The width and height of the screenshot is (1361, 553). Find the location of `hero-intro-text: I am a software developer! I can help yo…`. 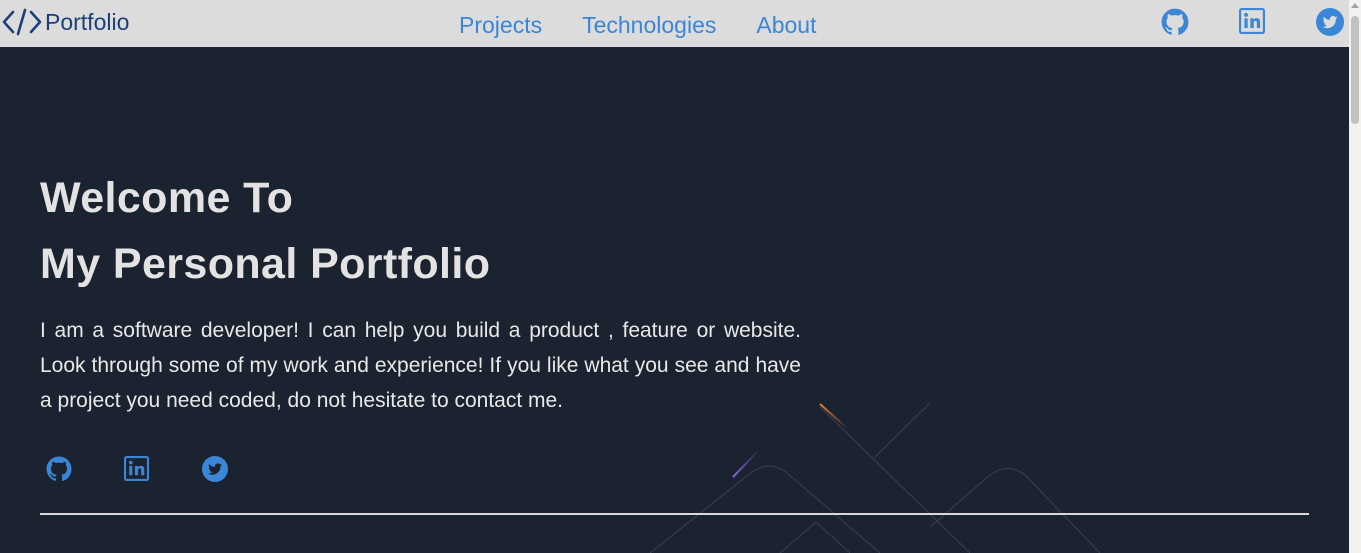

hero-intro-text: I am a software developer! I can help yo… is located at coordinates (420, 365).